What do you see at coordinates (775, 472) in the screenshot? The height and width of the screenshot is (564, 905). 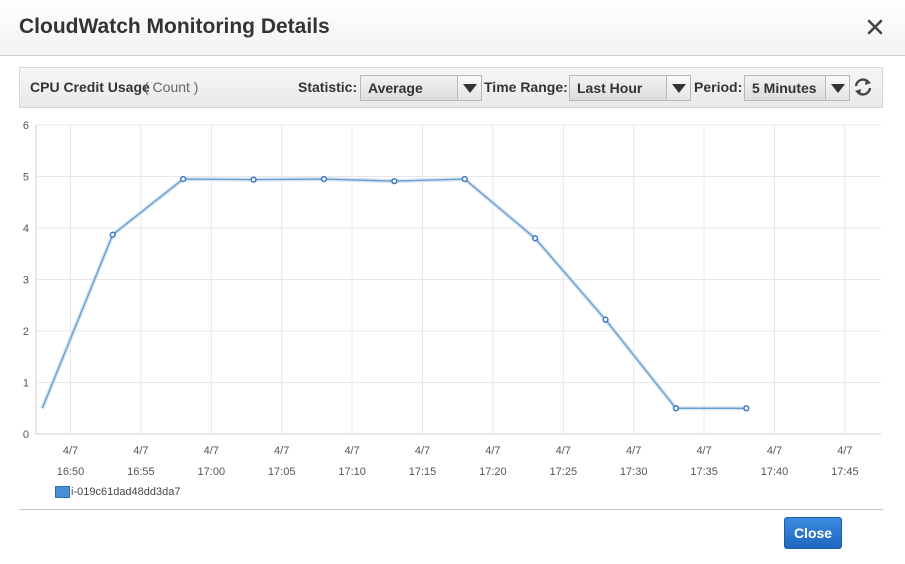 I see `x-tick-time: 17:40` at bounding box center [775, 472].